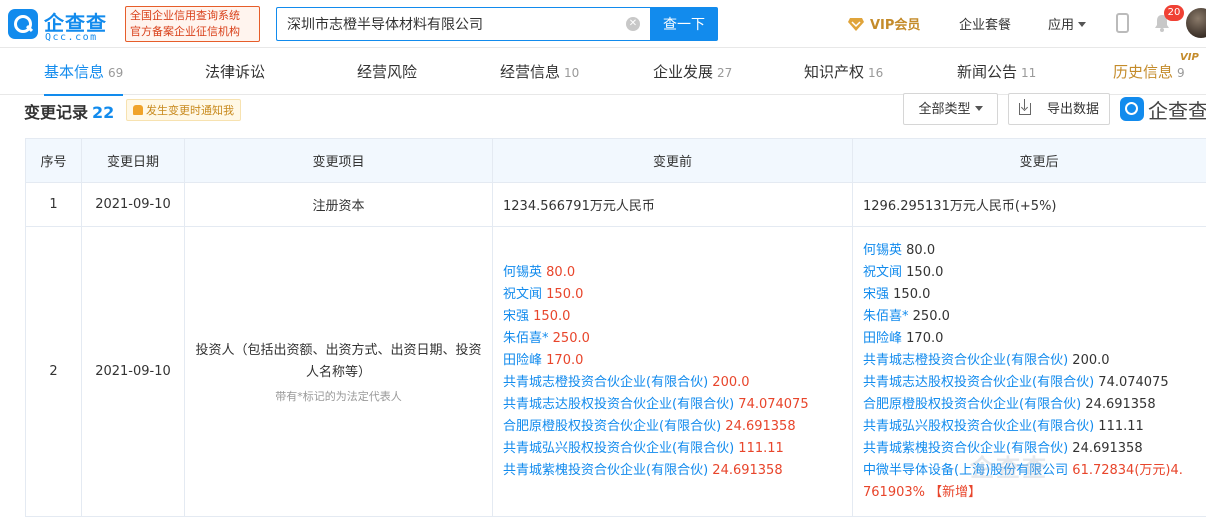  Describe the element at coordinates (1149, 72) in the screenshot. I see `tab-history: 历史信息9` at that location.